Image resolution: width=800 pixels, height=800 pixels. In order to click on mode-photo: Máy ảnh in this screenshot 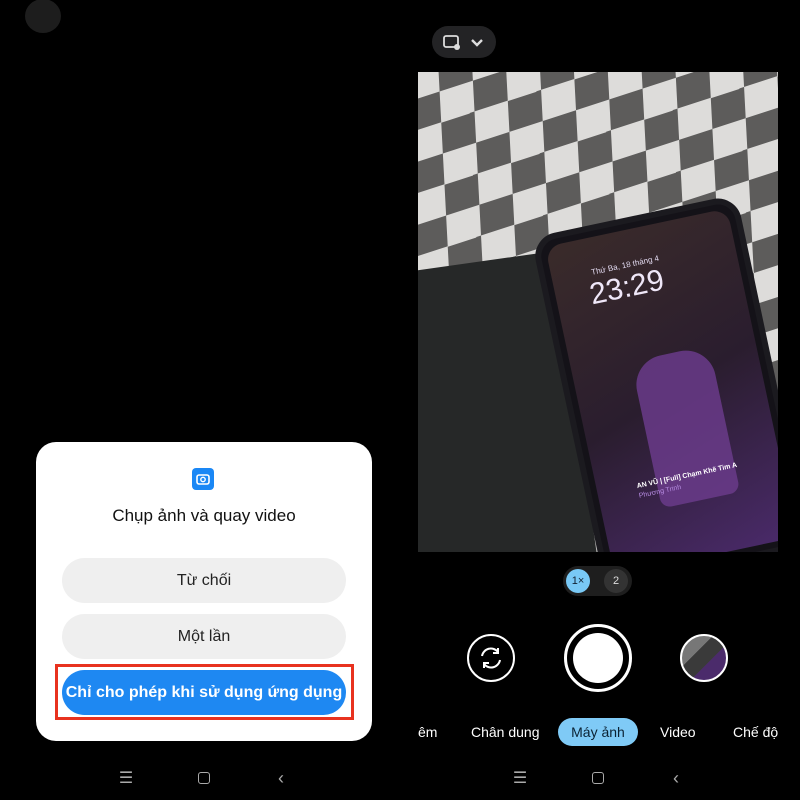, I will do `click(598, 732)`.